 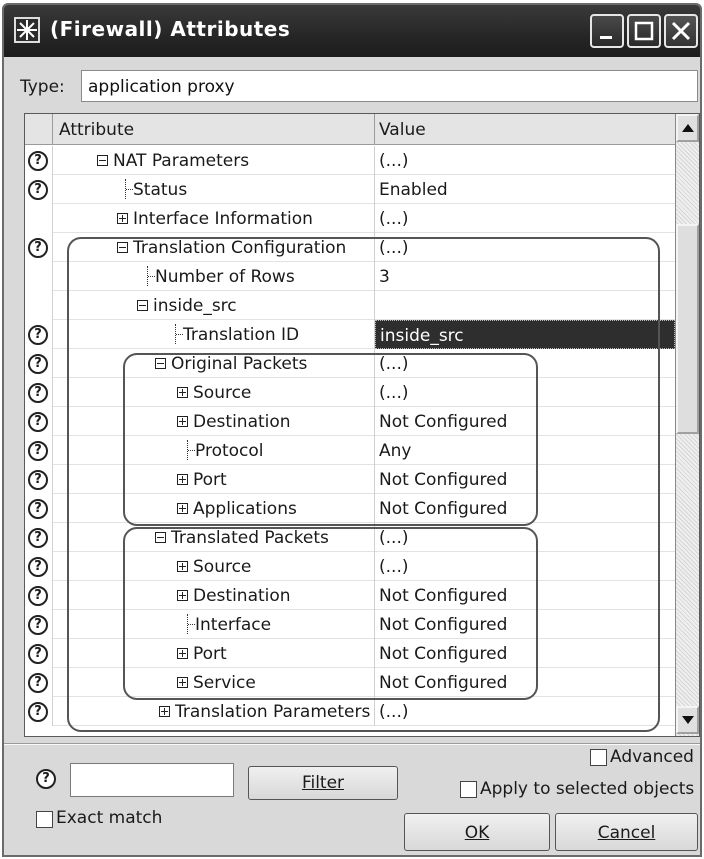 I want to click on table-row: ? Translation ID inside_src, so click(x=350, y=334).